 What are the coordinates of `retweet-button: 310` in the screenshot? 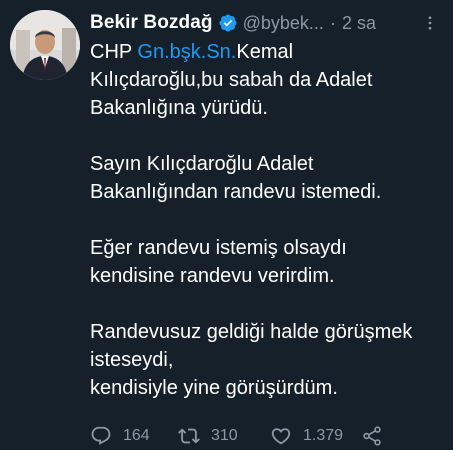 It's located at (208, 436).